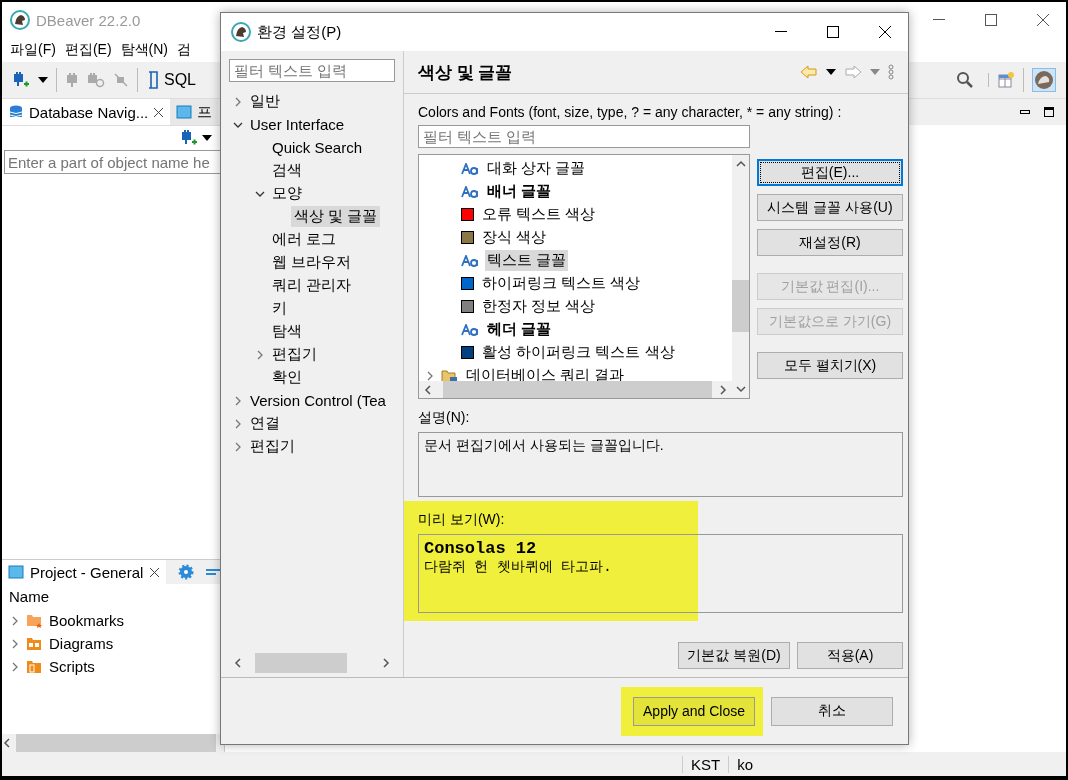  I want to click on tree-item: Bookmarks, so click(87, 620).